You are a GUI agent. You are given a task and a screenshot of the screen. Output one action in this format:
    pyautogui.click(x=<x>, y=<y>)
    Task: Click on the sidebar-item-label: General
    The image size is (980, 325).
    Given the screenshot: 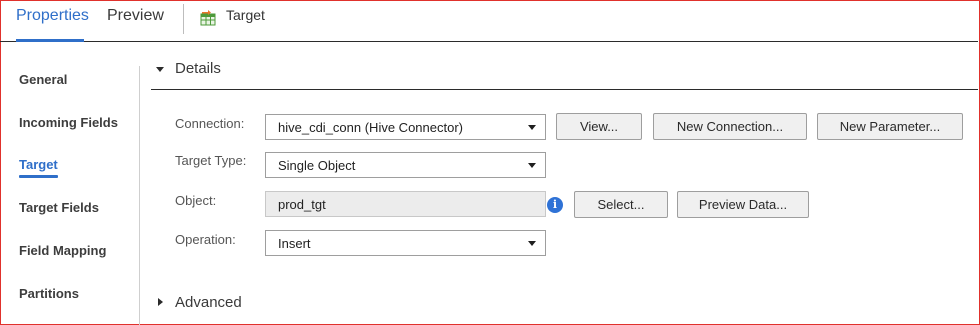 What is the action you would take?
    pyautogui.click(x=43, y=79)
    